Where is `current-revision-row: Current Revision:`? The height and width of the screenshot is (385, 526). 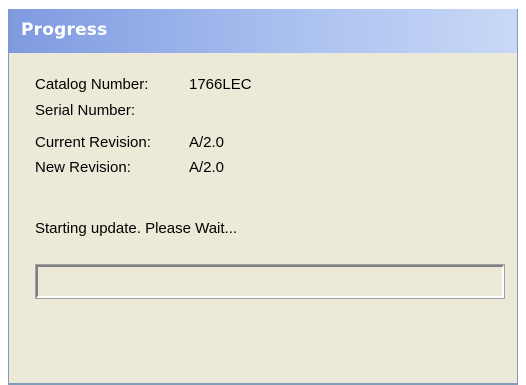 current-revision-row: Current Revision: is located at coordinates (93, 142).